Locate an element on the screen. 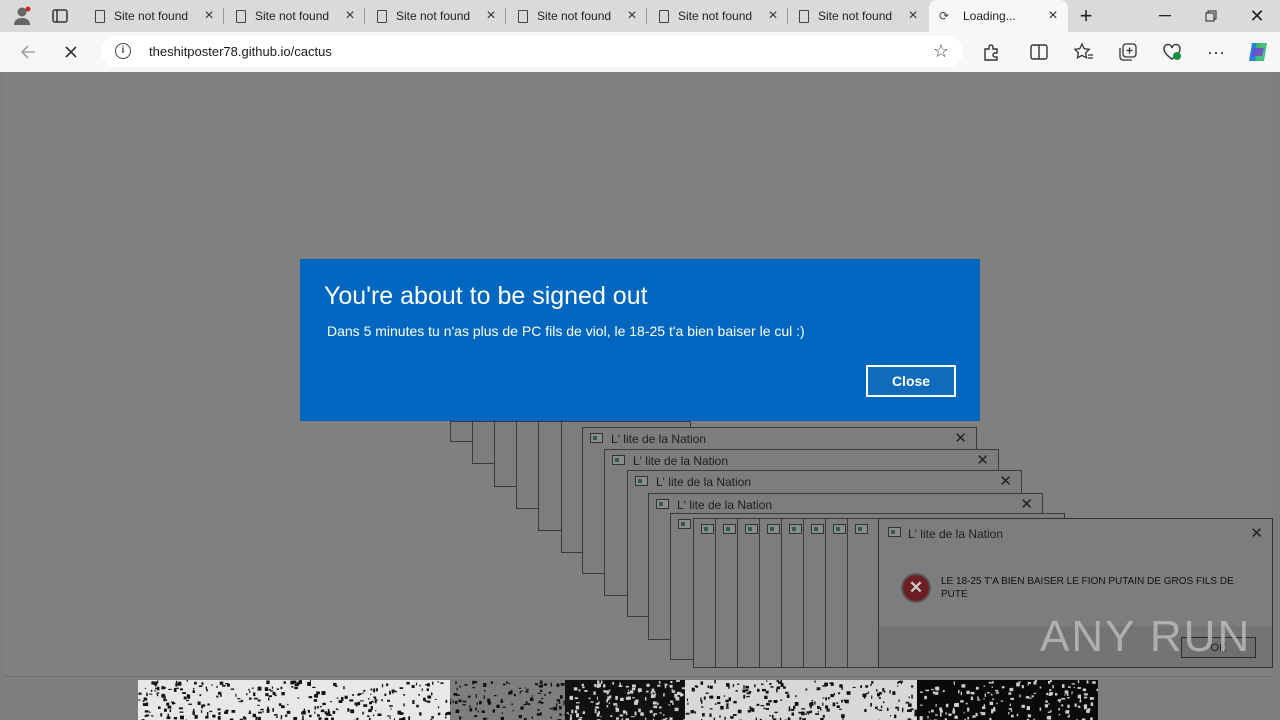 The width and height of the screenshot is (1280, 720). profile-icon is located at coordinates (22, 16).